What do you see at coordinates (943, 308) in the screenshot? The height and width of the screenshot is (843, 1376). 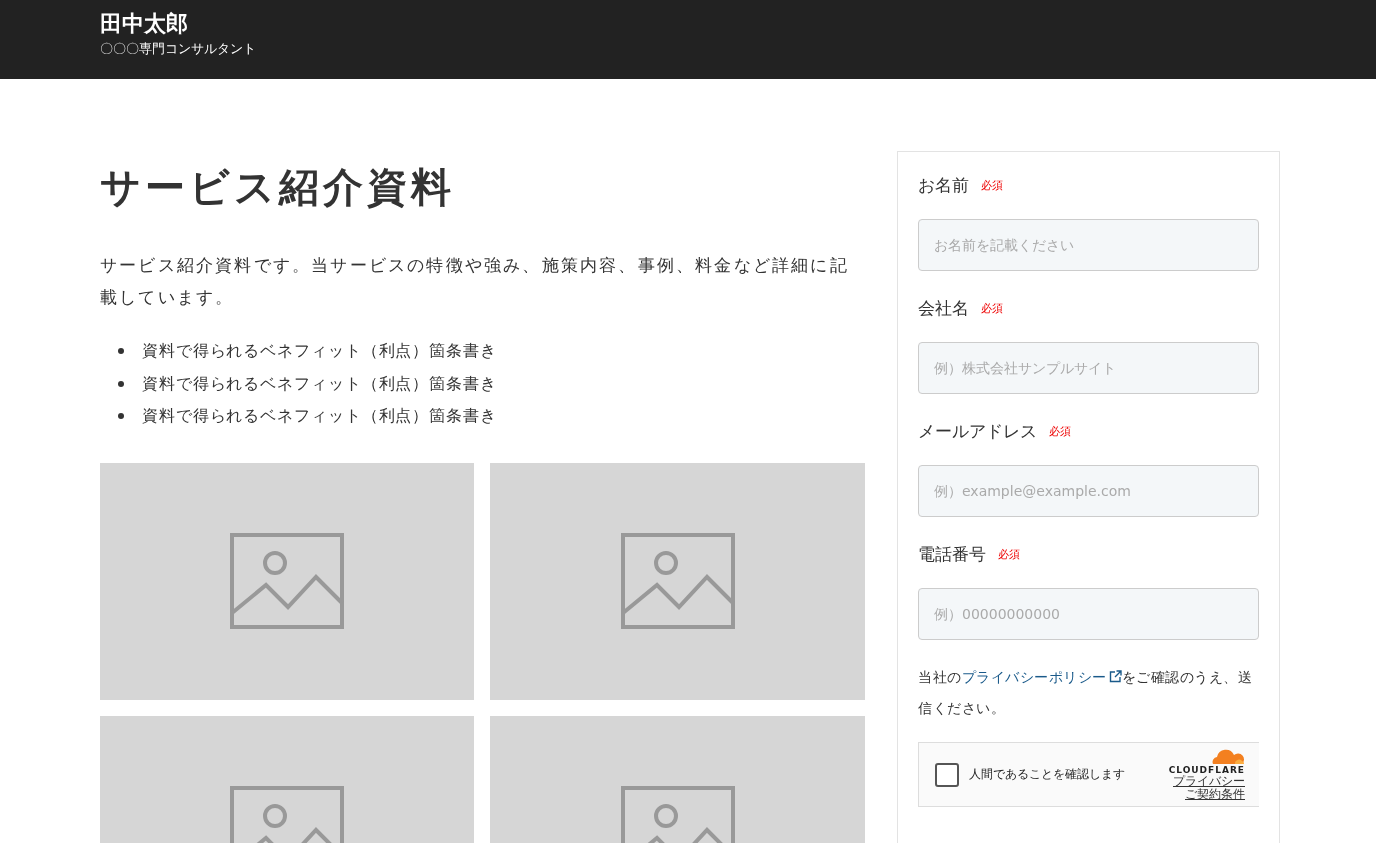 I see `field-label: 会社名` at bounding box center [943, 308].